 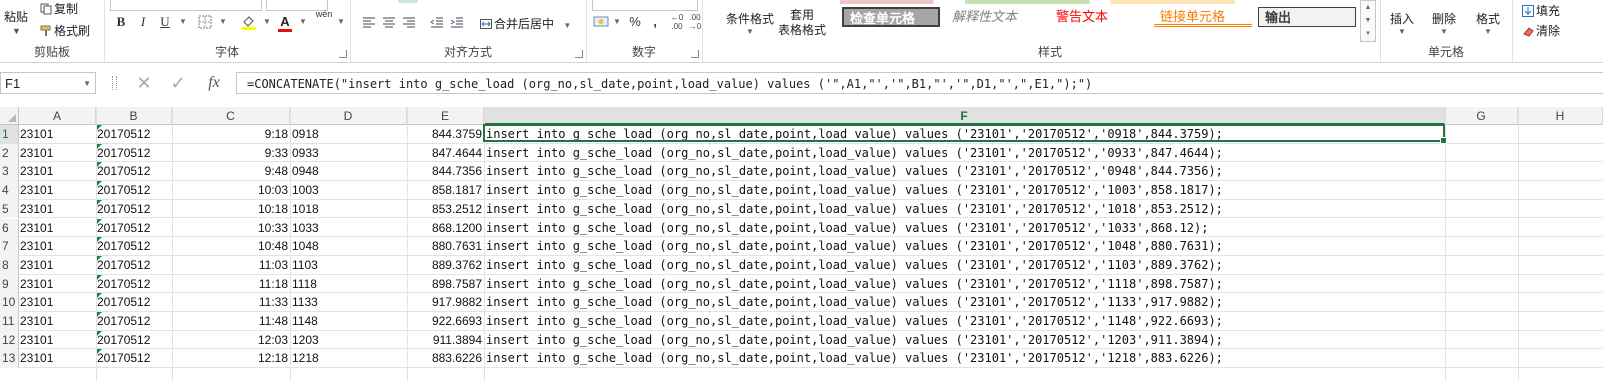 I want to click on row-header: 2, so click(x=9, y=153).